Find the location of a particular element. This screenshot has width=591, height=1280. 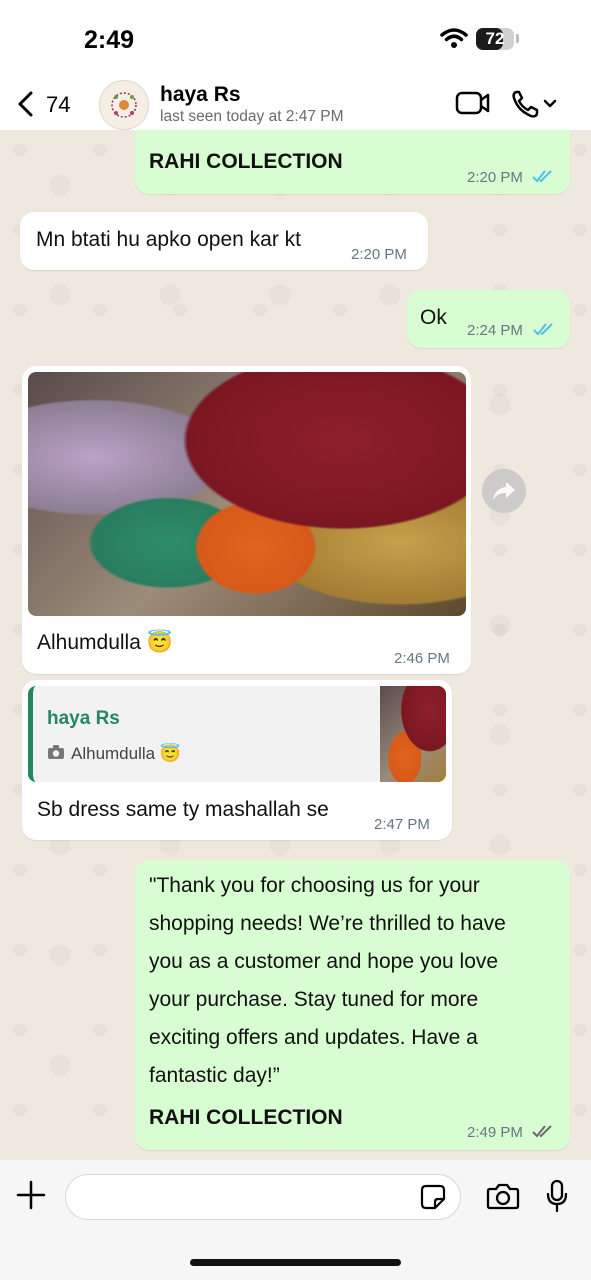

status-bar: 2:49 72 is located at coordinates (295, 40).